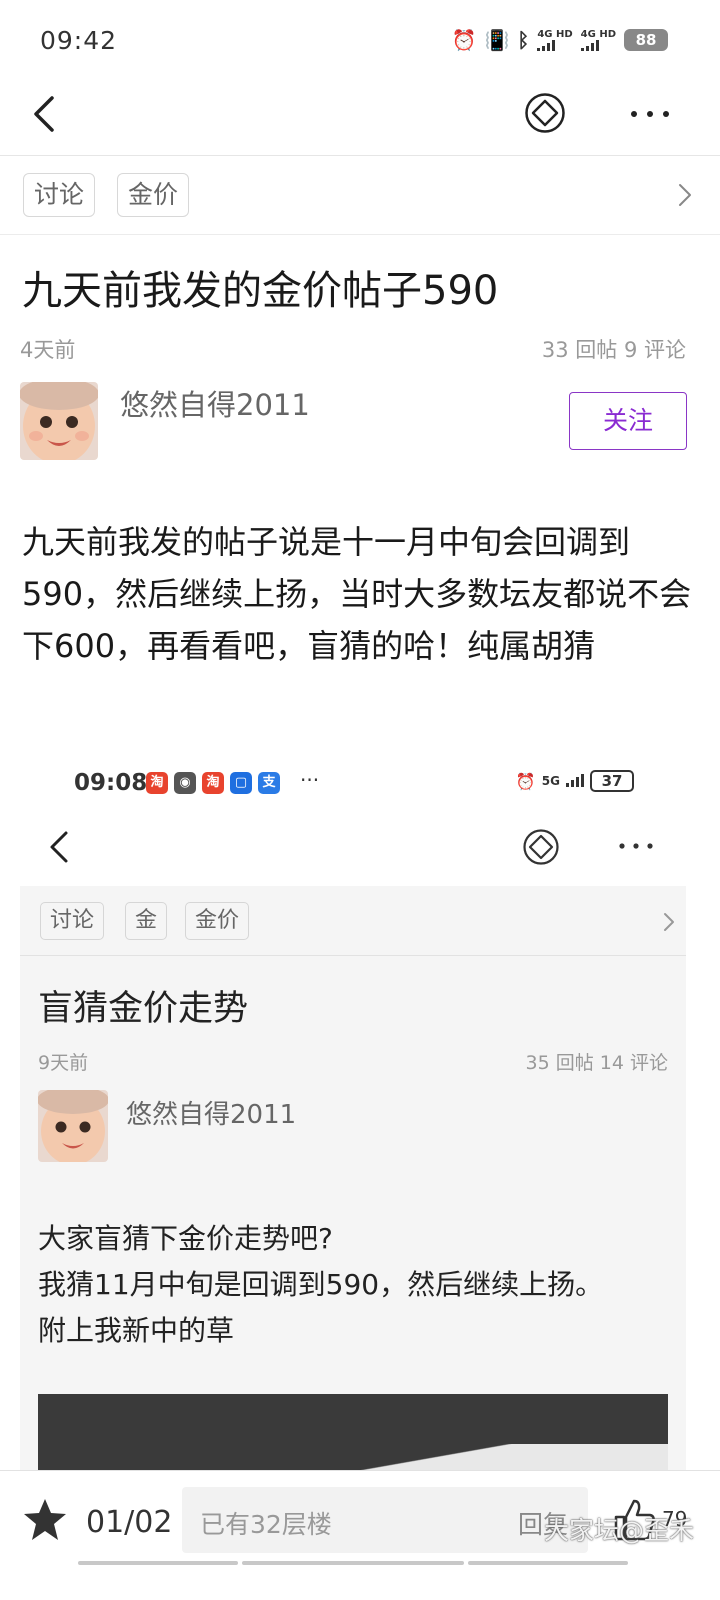  I want to click on author-name: 悠然自得2011, so click(215, 403).